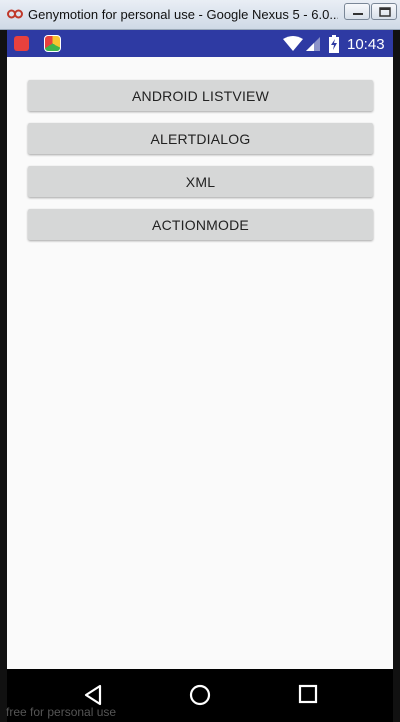 The height and width of the screenshot is (722, 400). I want to click on app-notification-icon, so click(21, 43).